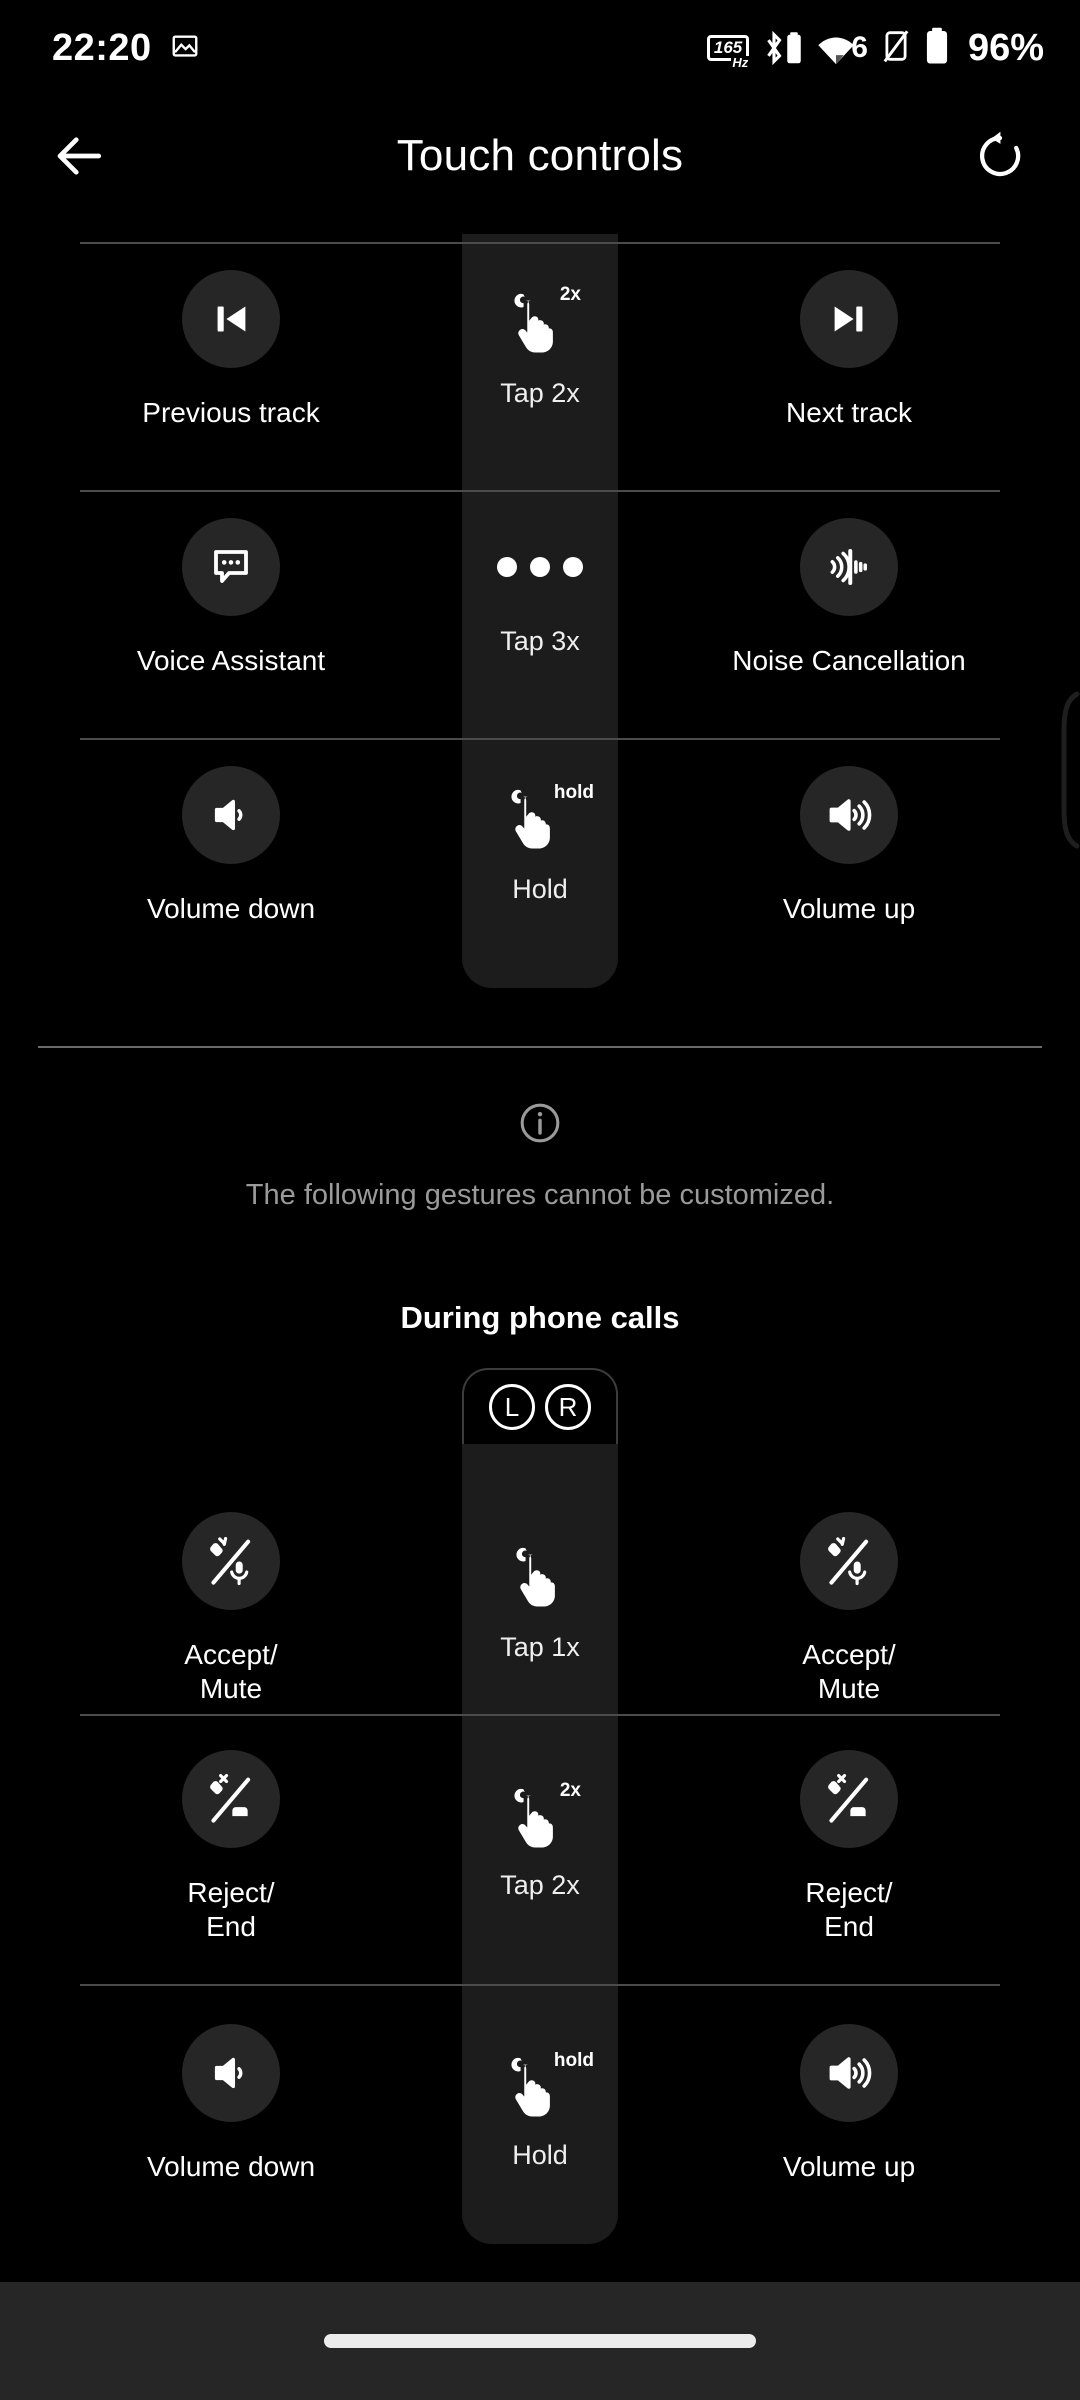 This screenshot has width=1080, height=2400. Describe the element at coordinates (80, 156) in the screenshot. I see `back-button` at that location.